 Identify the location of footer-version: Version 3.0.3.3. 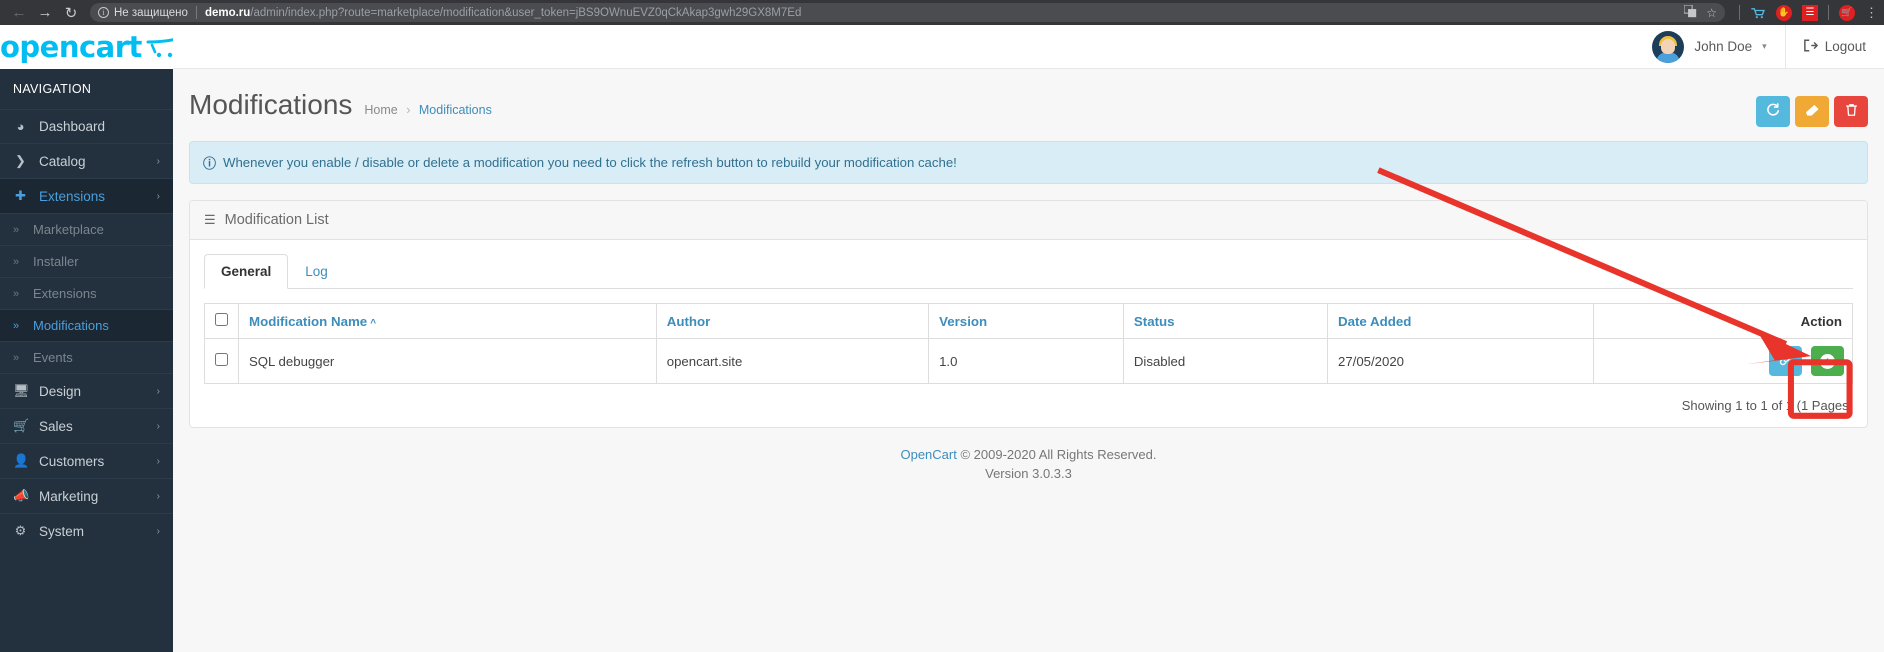
(1028, 473).